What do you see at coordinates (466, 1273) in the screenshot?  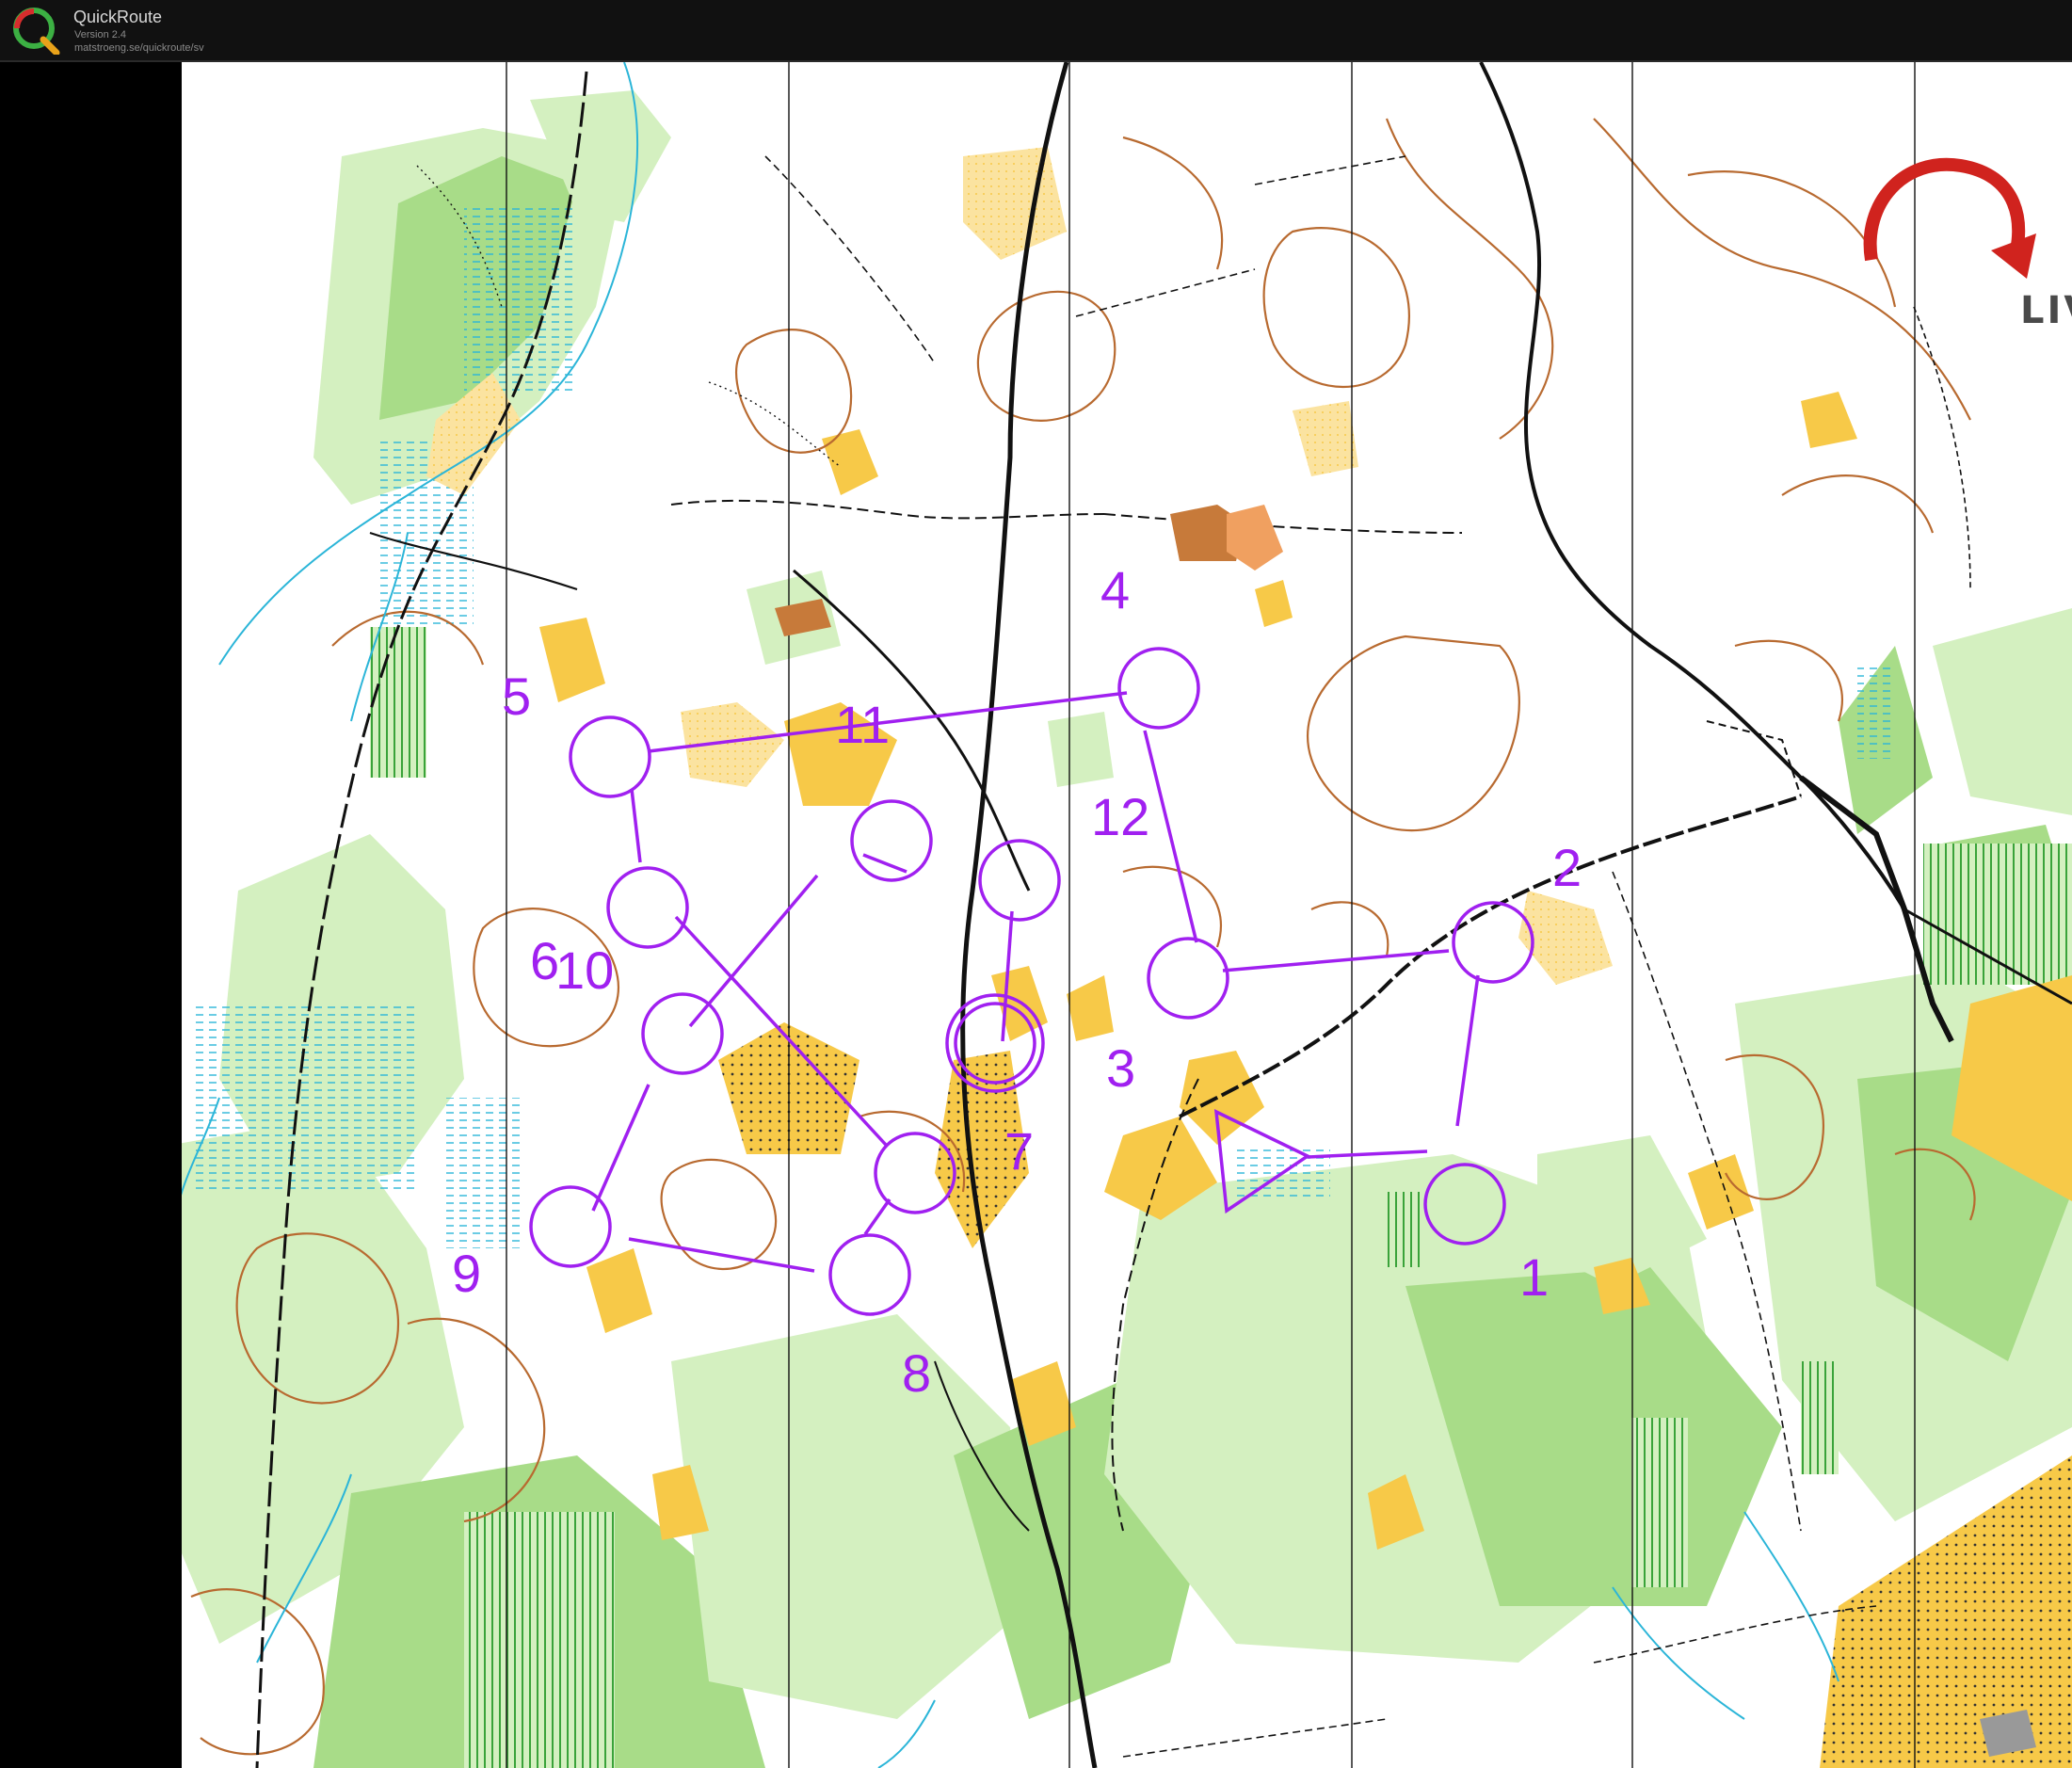 I see `control-number-9: 9` at bounding box center [466, 1273].